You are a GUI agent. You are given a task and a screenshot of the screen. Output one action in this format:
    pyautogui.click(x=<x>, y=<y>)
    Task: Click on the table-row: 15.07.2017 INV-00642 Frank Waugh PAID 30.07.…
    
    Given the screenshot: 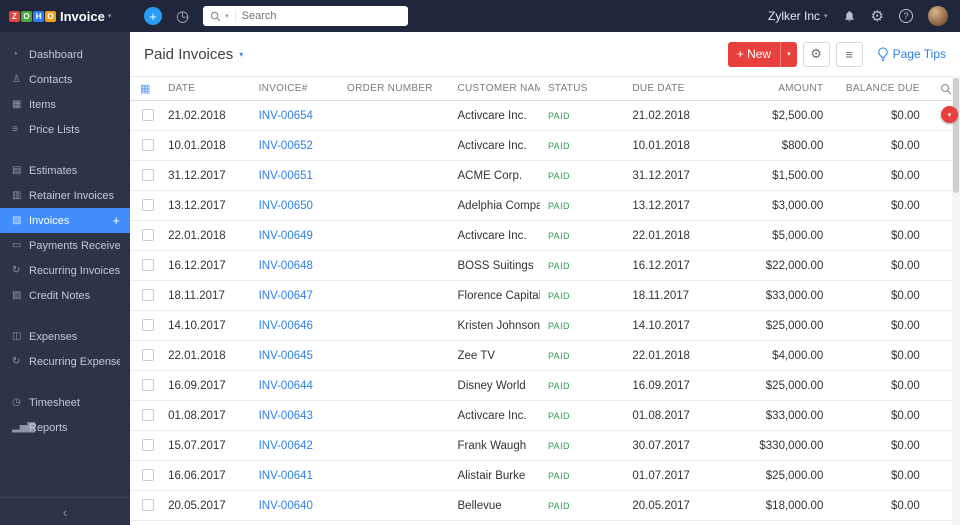 What is the action you would take?
    pyautogui.click(x=545, y=445)
    